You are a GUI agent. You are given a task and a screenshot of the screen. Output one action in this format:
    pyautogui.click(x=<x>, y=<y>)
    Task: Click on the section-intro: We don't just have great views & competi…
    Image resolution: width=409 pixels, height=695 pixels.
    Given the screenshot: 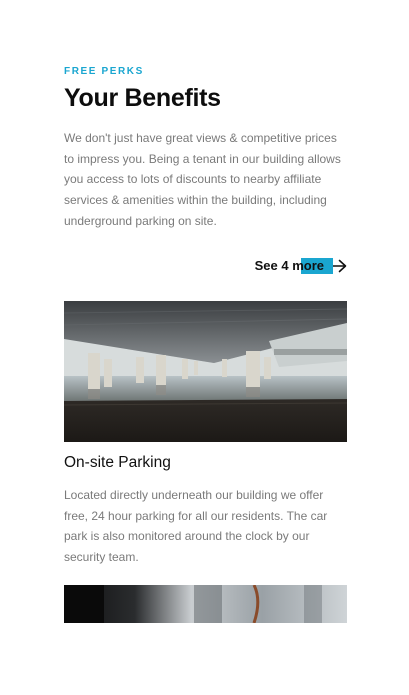 What is the action you would take?
    pyautogui.click(x=202, y=179)
    